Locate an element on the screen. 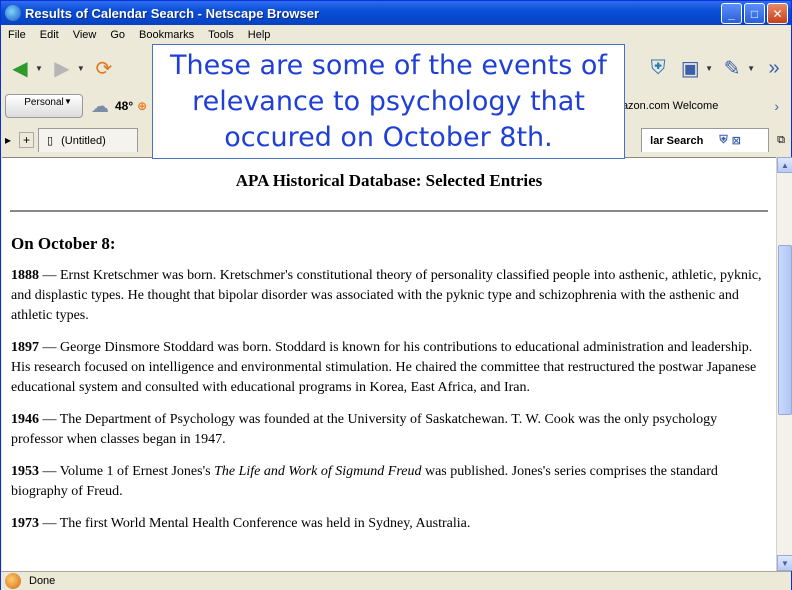 The height and width of the screenshot is (590, 792). entry-year: 1953 is located at coordinates (25, 471).